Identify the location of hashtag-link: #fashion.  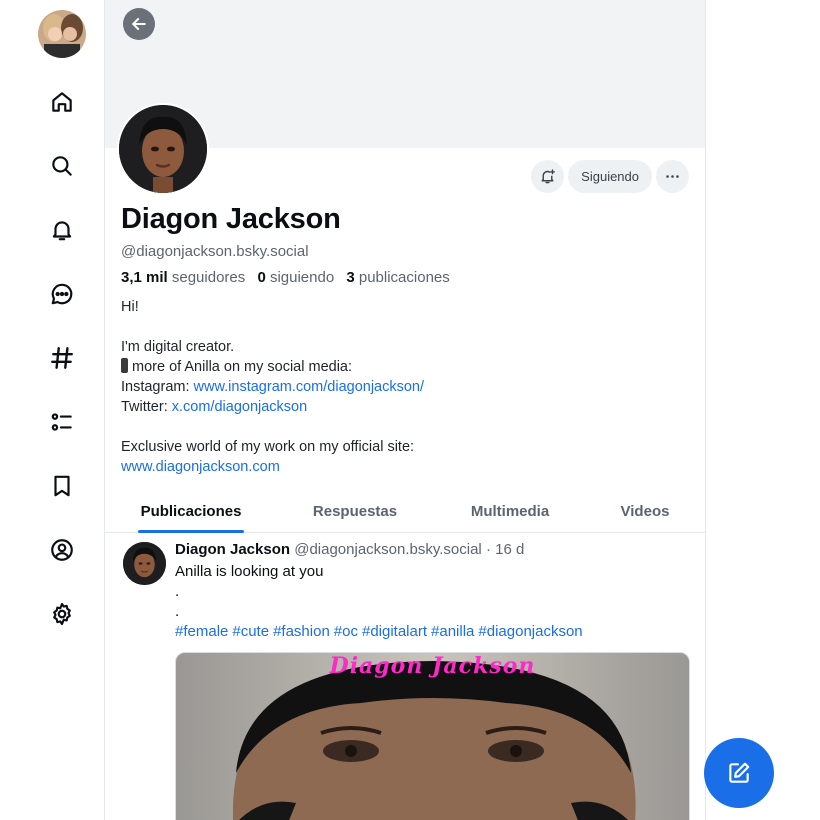
(301, 631).